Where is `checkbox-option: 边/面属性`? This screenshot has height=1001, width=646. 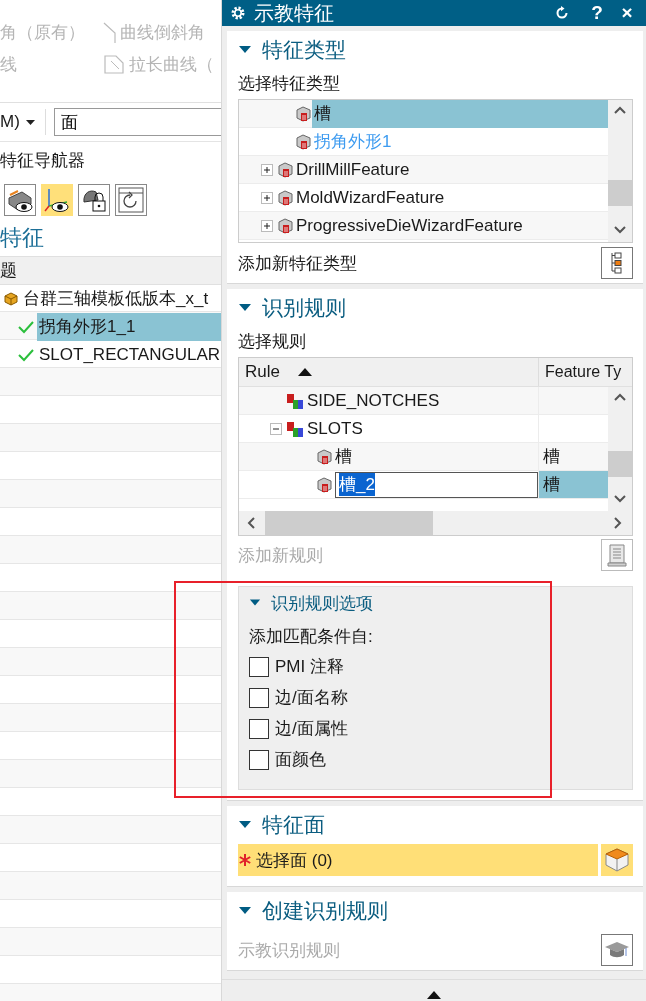
checkbox-option: 边/面属性 is located at coordinates (435, 728).